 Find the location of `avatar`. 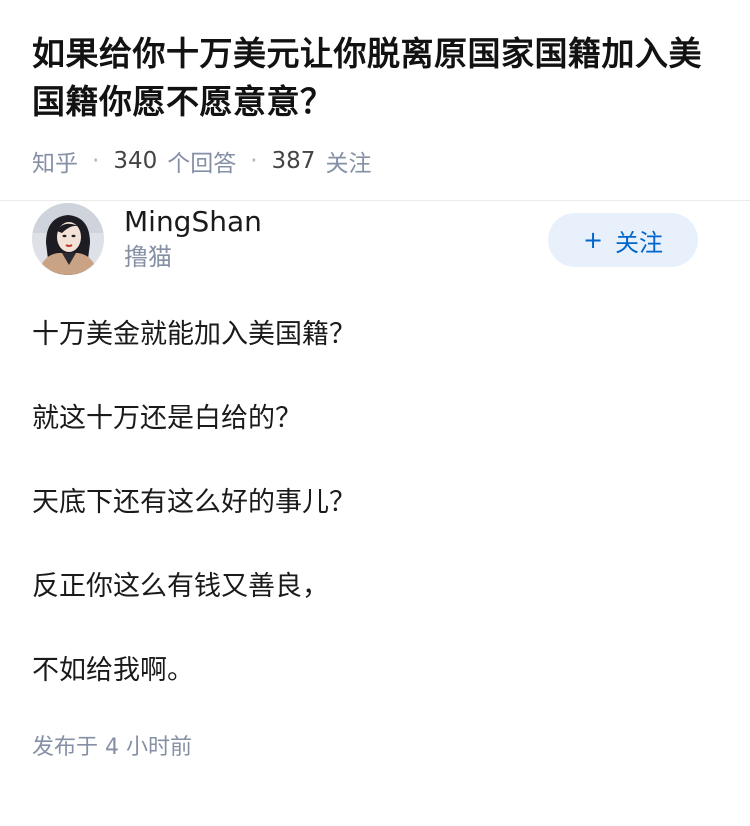

avatar is located at coordinates (68, 239).